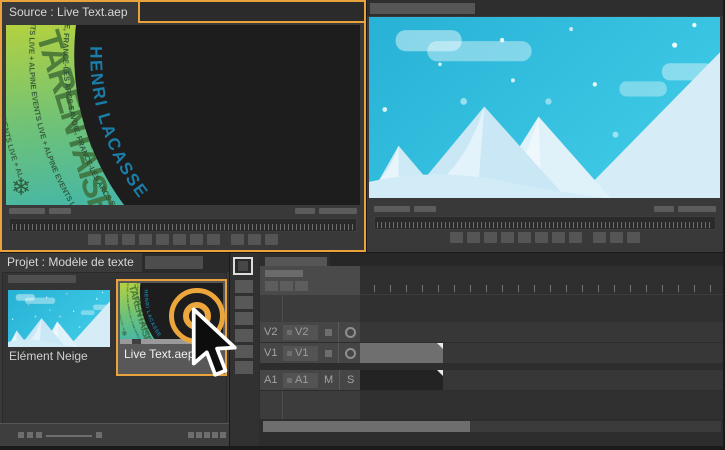 This screenshot has width=725, height=450. What do you see at coordinates (401, 380) in the screenshot?
I see `audio-clip-a1` at bounding box center [401, 380].